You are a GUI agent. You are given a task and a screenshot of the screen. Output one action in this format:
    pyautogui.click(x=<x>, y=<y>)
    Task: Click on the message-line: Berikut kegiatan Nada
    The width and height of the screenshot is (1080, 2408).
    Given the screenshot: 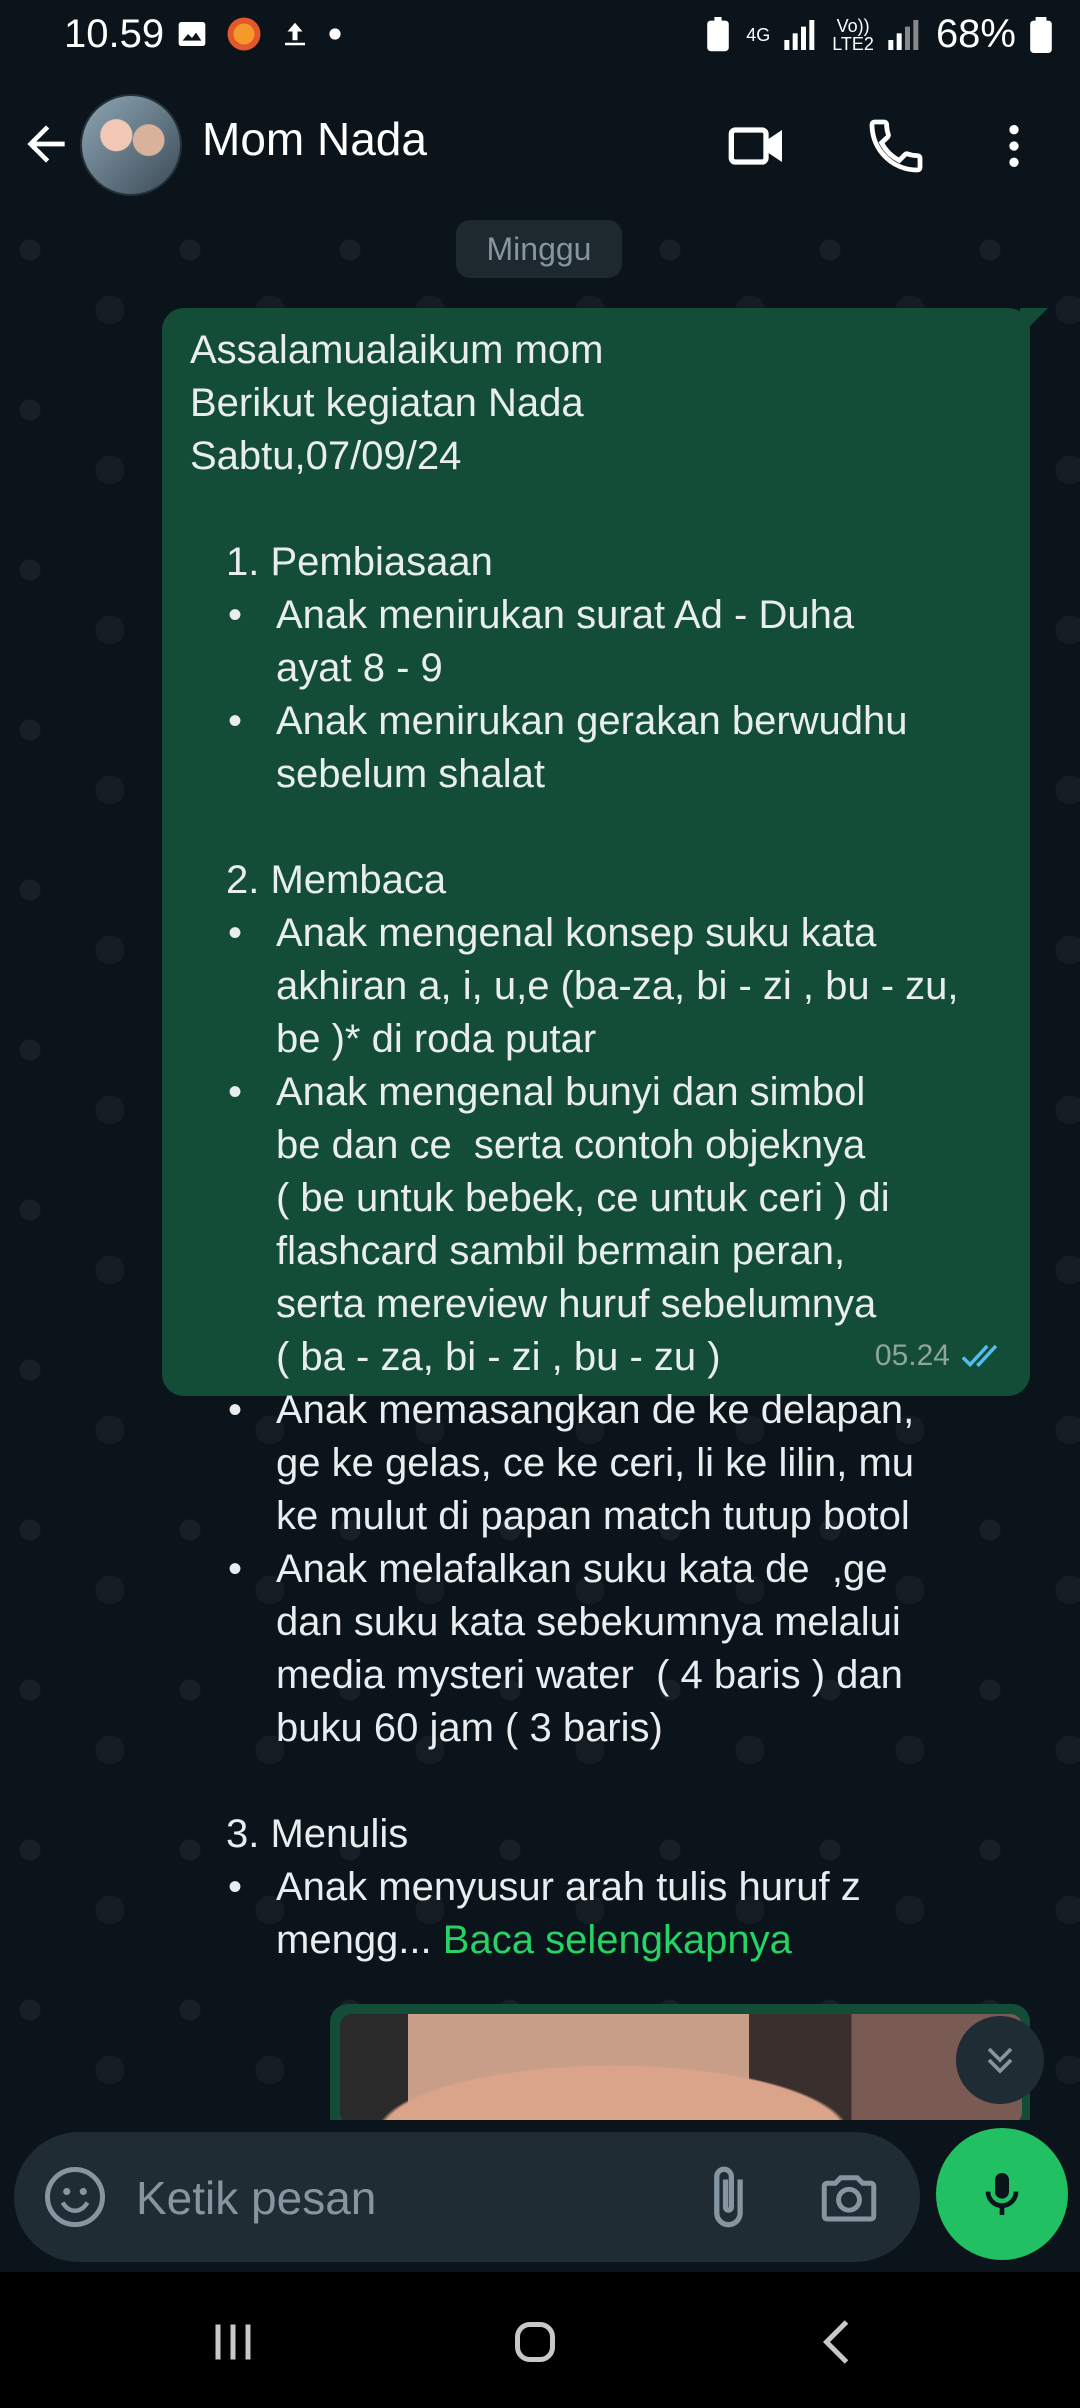 What is the action you would take?
    pyautogui.click(x=387, y=403)
    